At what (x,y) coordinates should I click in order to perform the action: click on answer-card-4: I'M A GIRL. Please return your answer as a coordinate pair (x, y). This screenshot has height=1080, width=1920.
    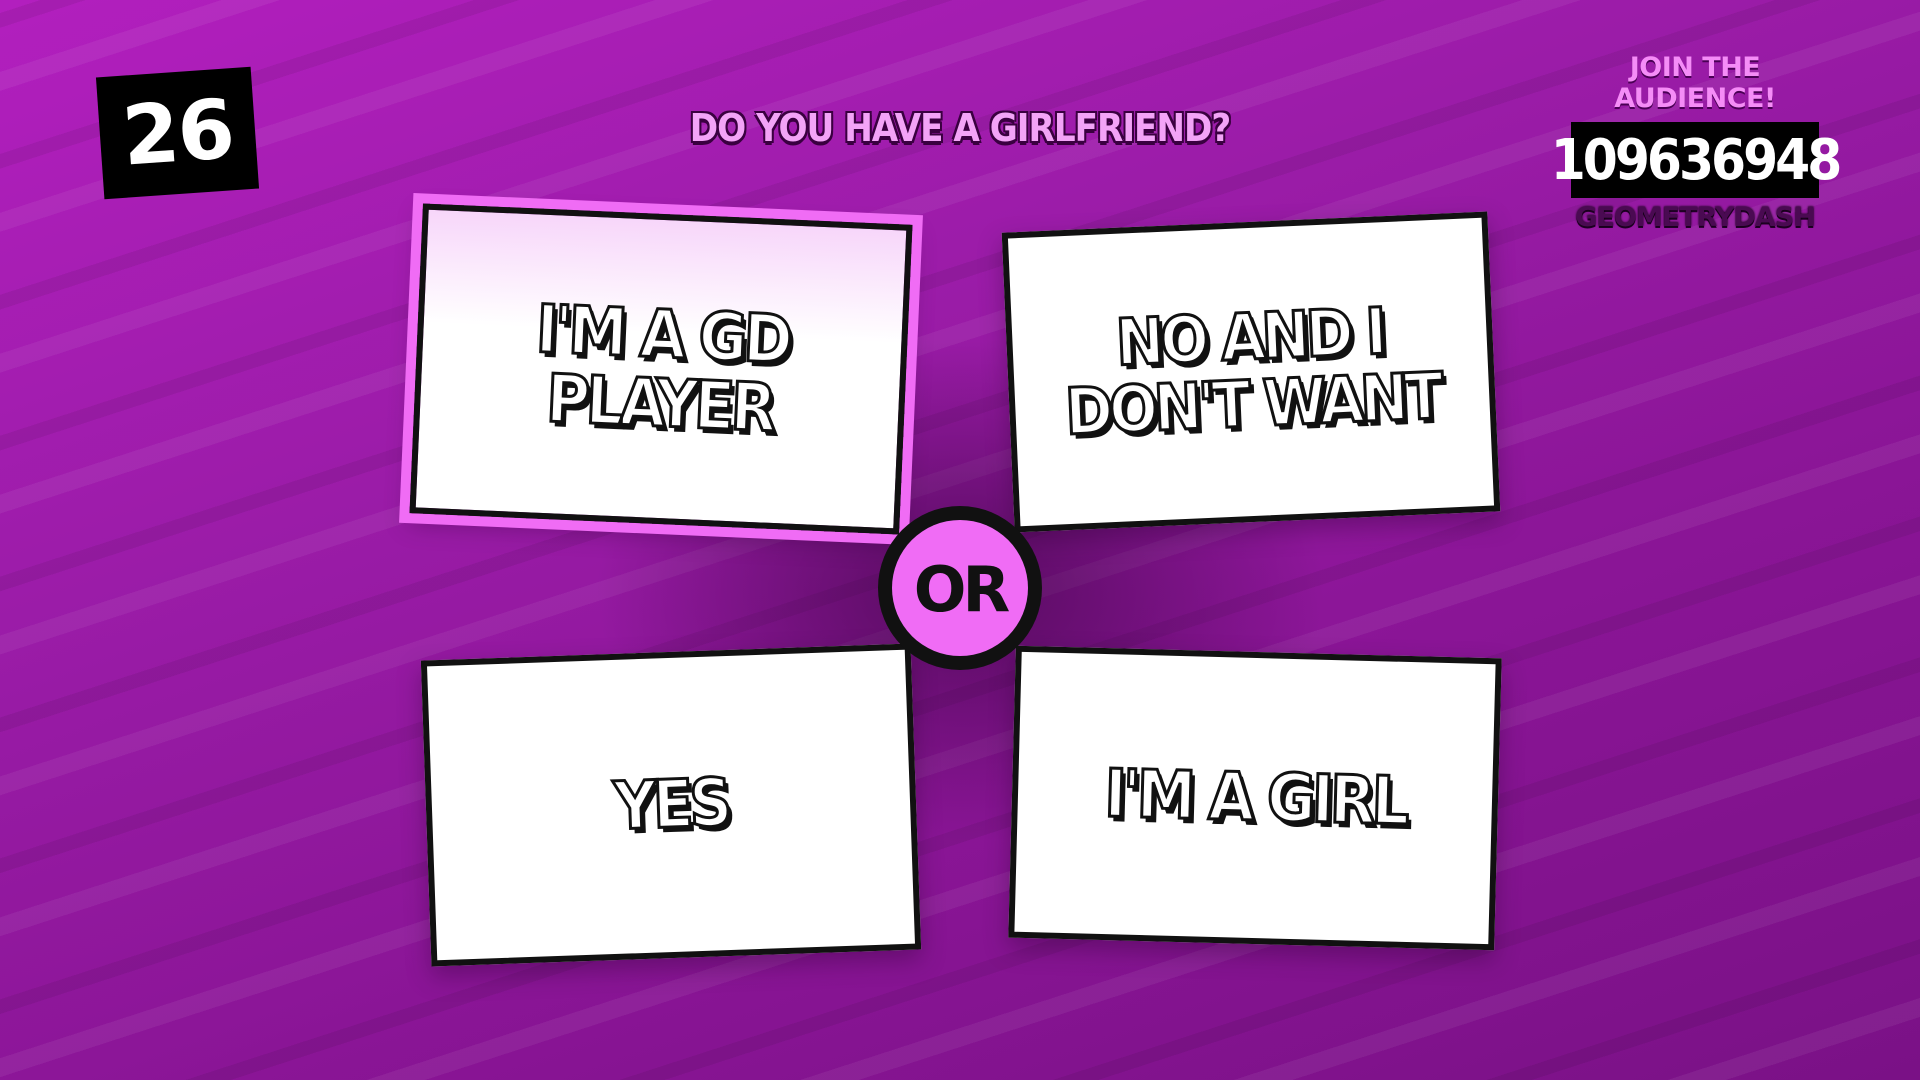
    Looking at the image, I should click on (1255, 798).